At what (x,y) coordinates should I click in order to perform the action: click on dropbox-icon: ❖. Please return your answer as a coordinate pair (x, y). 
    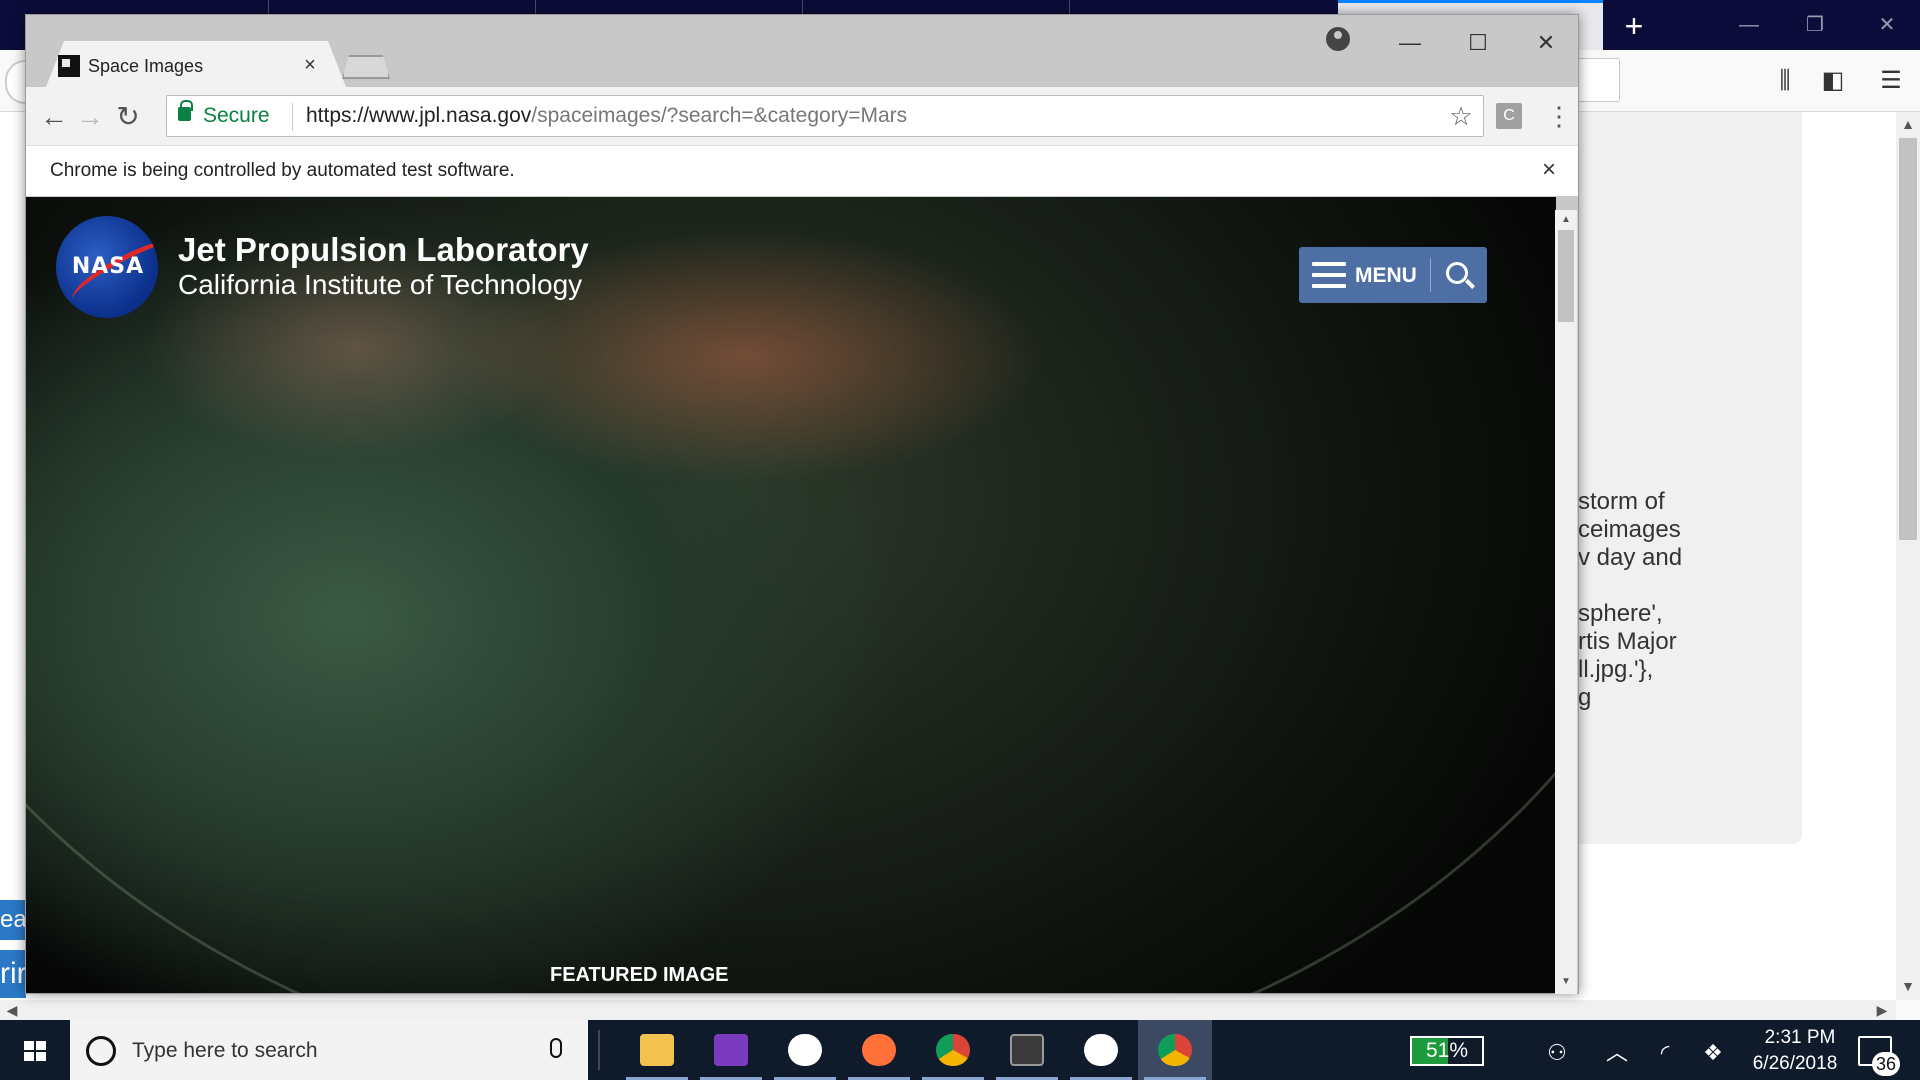
    Looking at the image, I should click on (1713, 1053).